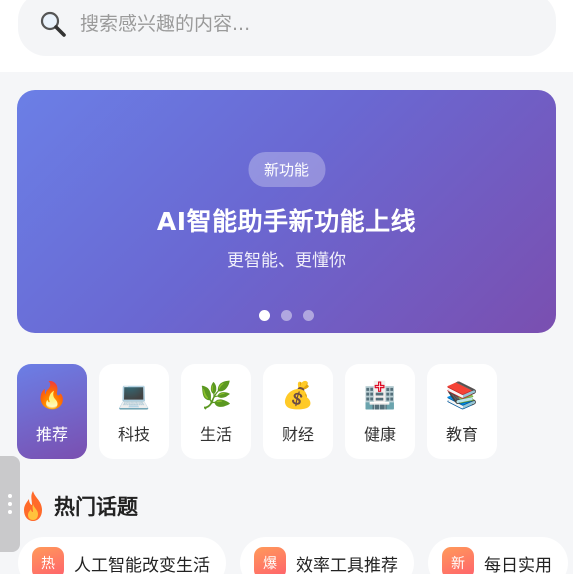  What do you see at coordinates (270, 24) in the screenshot?
I see `search-input` at bounding box center [270, 24].